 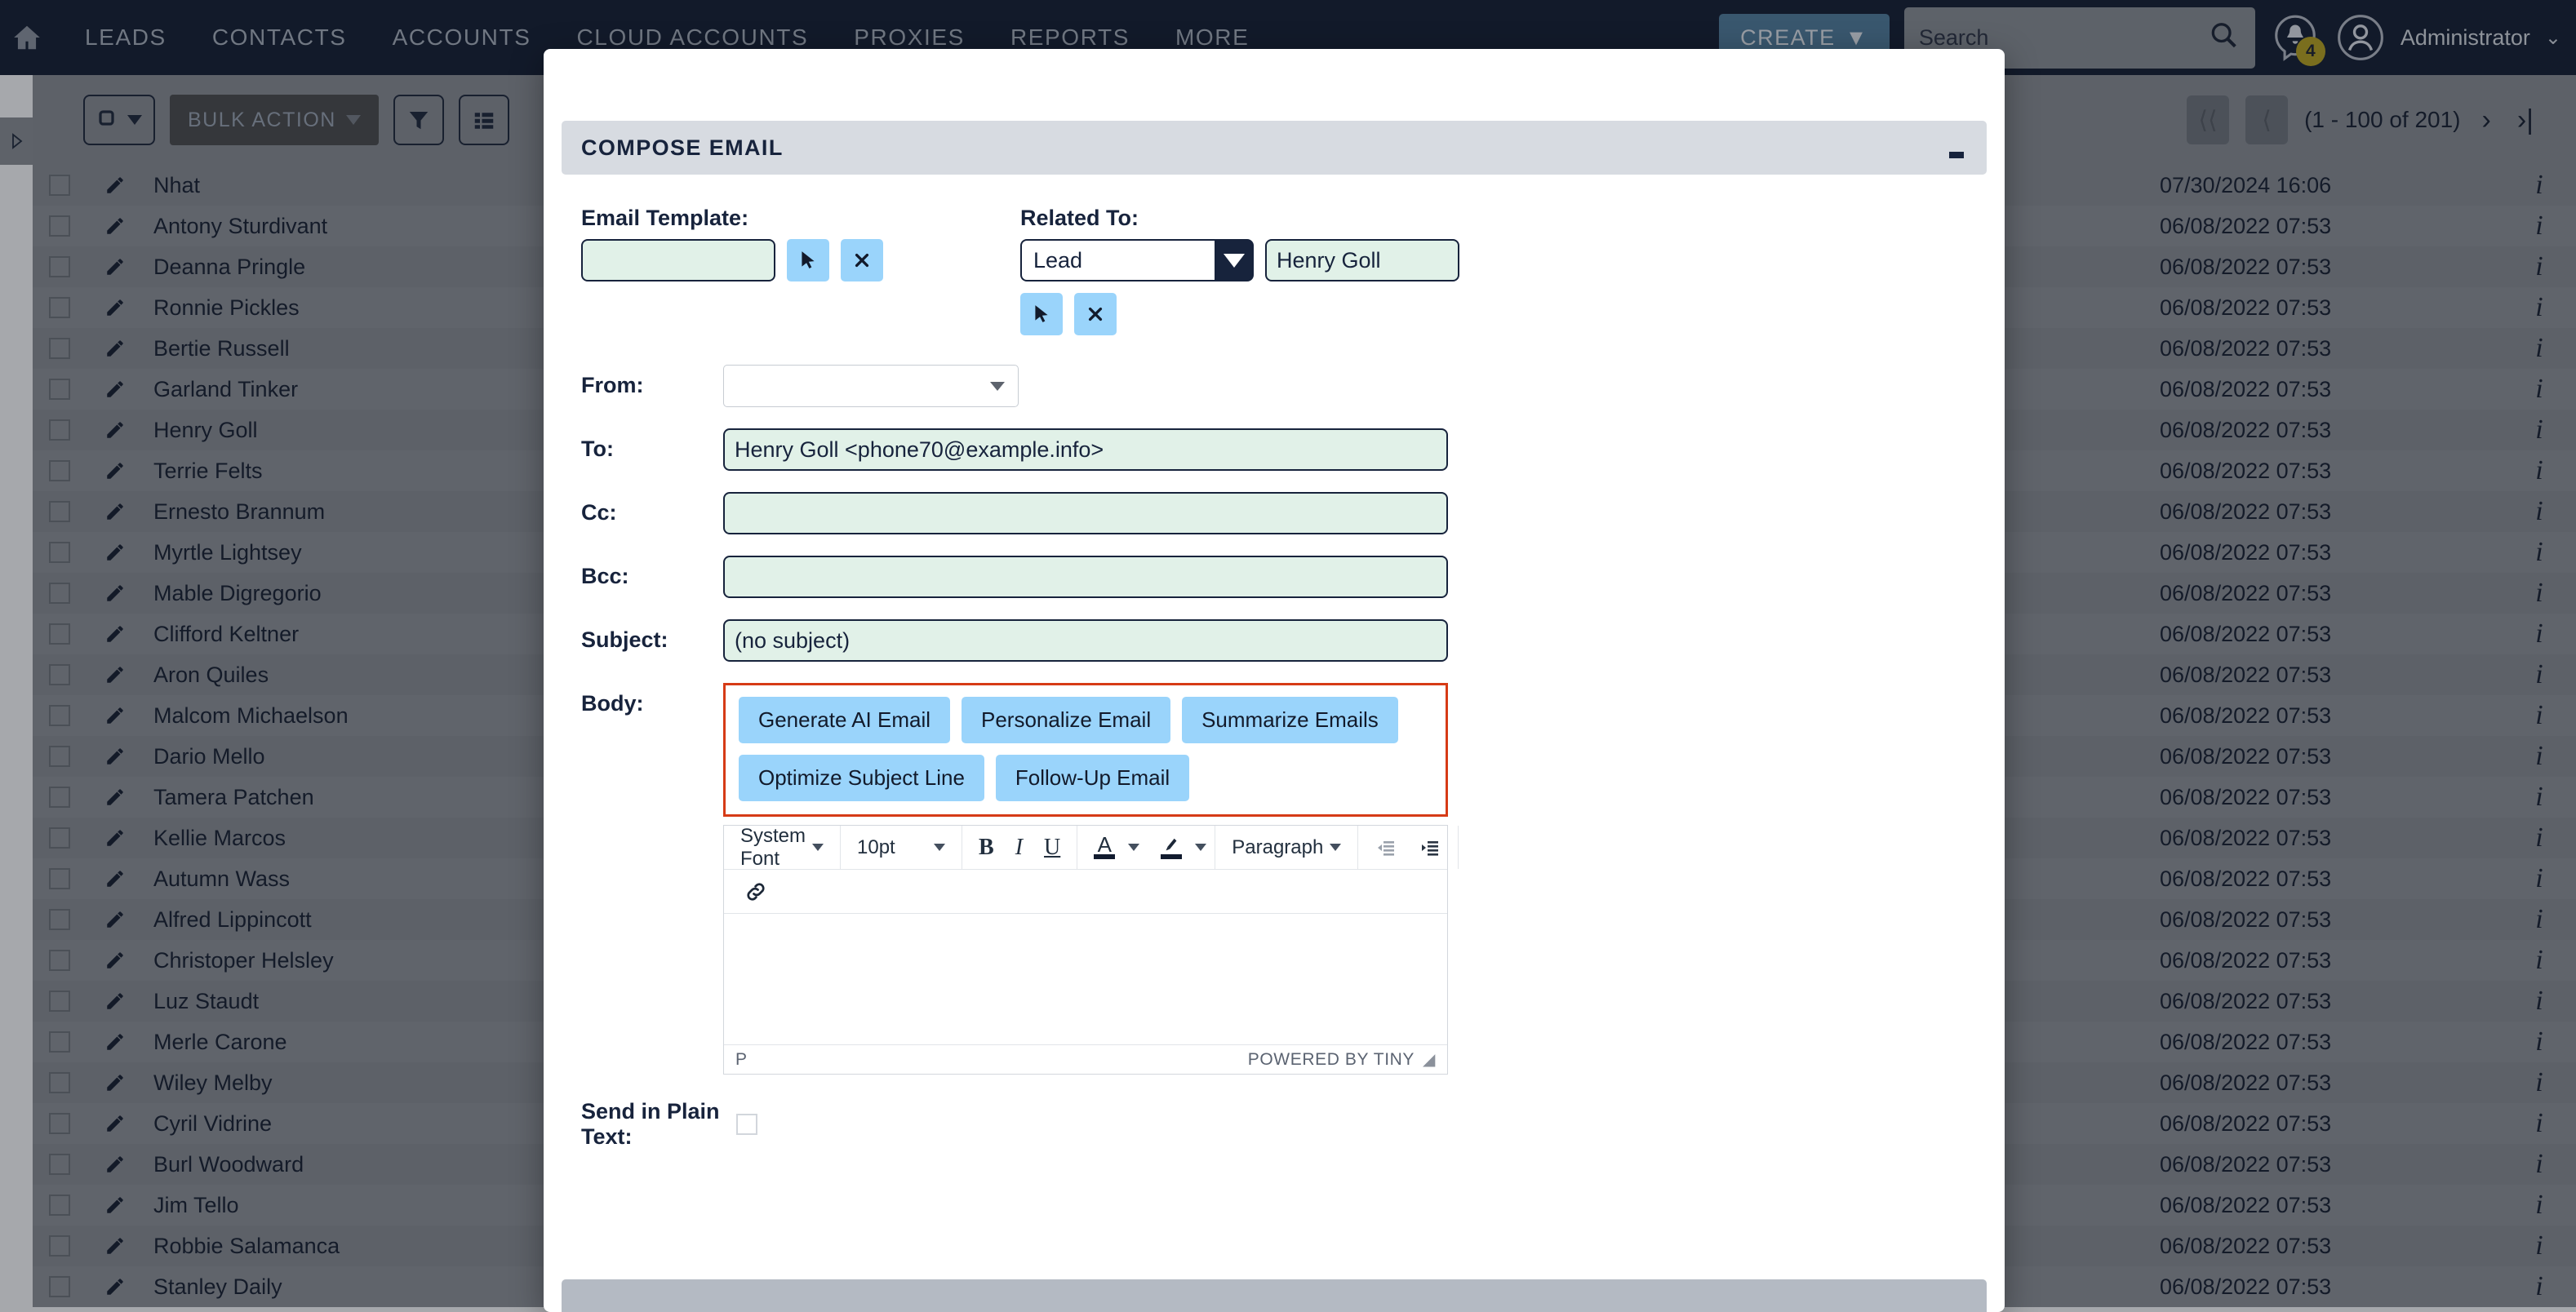 I want to click on insert-link-icon, so click(x=755, y=891).